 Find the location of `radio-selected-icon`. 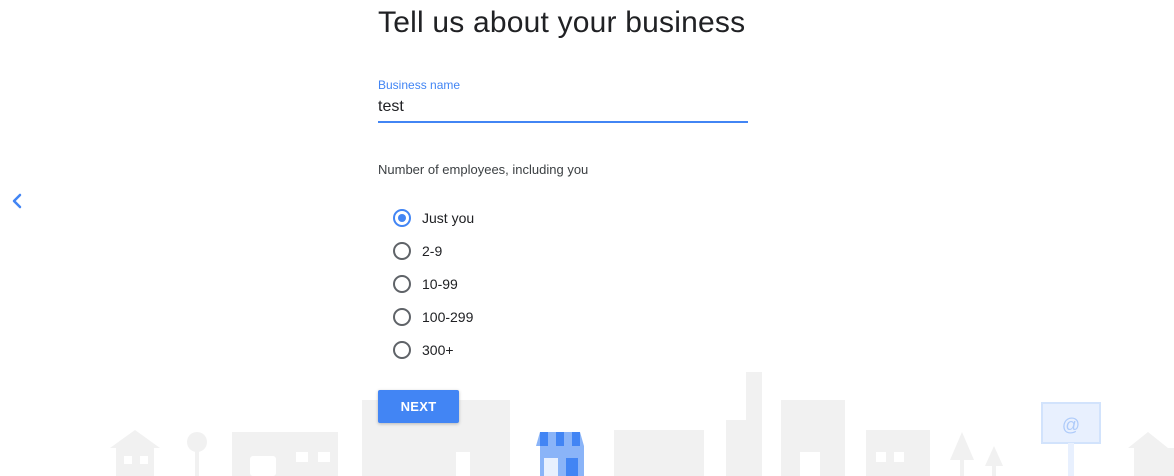

radio-selected-icon is located at coordinates (402, 217).